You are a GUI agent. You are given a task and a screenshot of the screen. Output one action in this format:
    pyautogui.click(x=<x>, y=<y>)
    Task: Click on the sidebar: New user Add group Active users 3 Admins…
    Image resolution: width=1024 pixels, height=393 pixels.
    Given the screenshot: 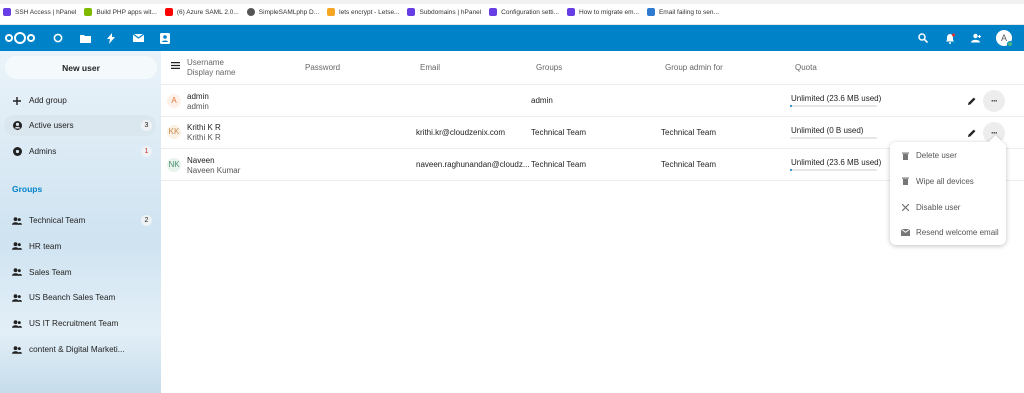 What is the action you would take?
    pyautogui.click(x=80, y=222)
    